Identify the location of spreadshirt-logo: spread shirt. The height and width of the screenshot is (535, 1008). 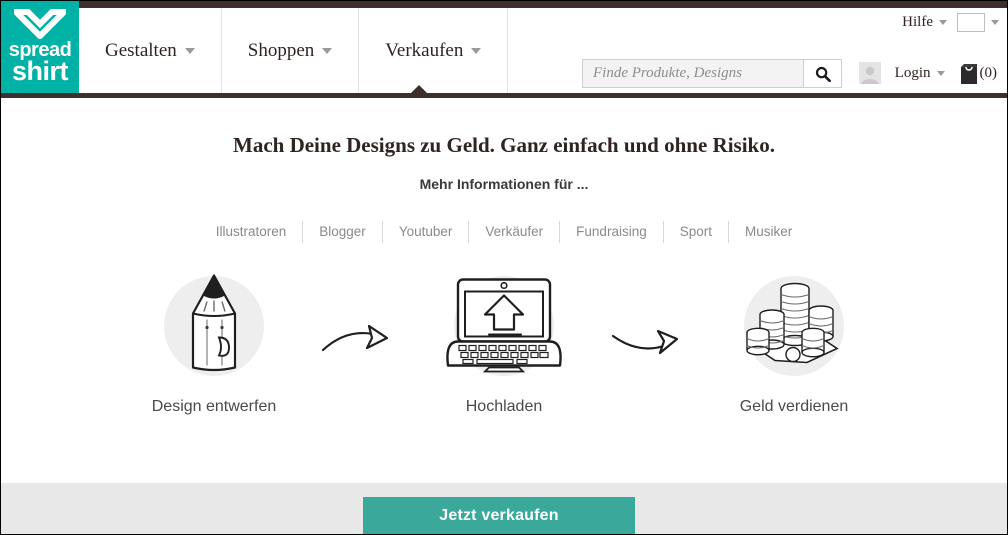
(40, 49).